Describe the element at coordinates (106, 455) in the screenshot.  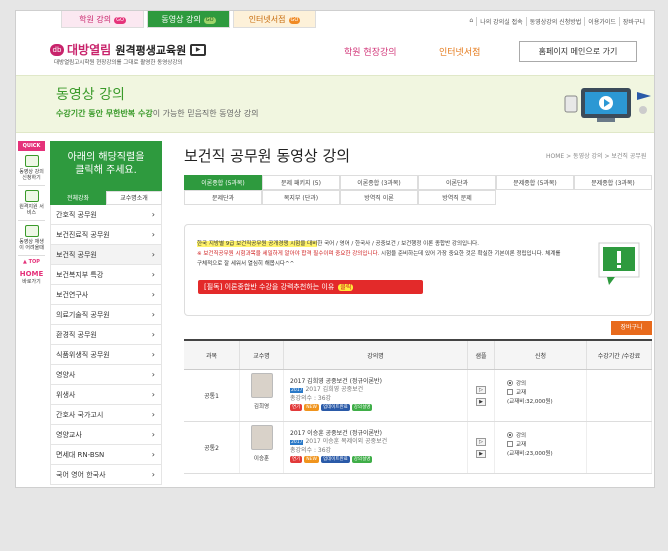
I see `sidebar-item: 면세대 RN-BSN ›` at that location.